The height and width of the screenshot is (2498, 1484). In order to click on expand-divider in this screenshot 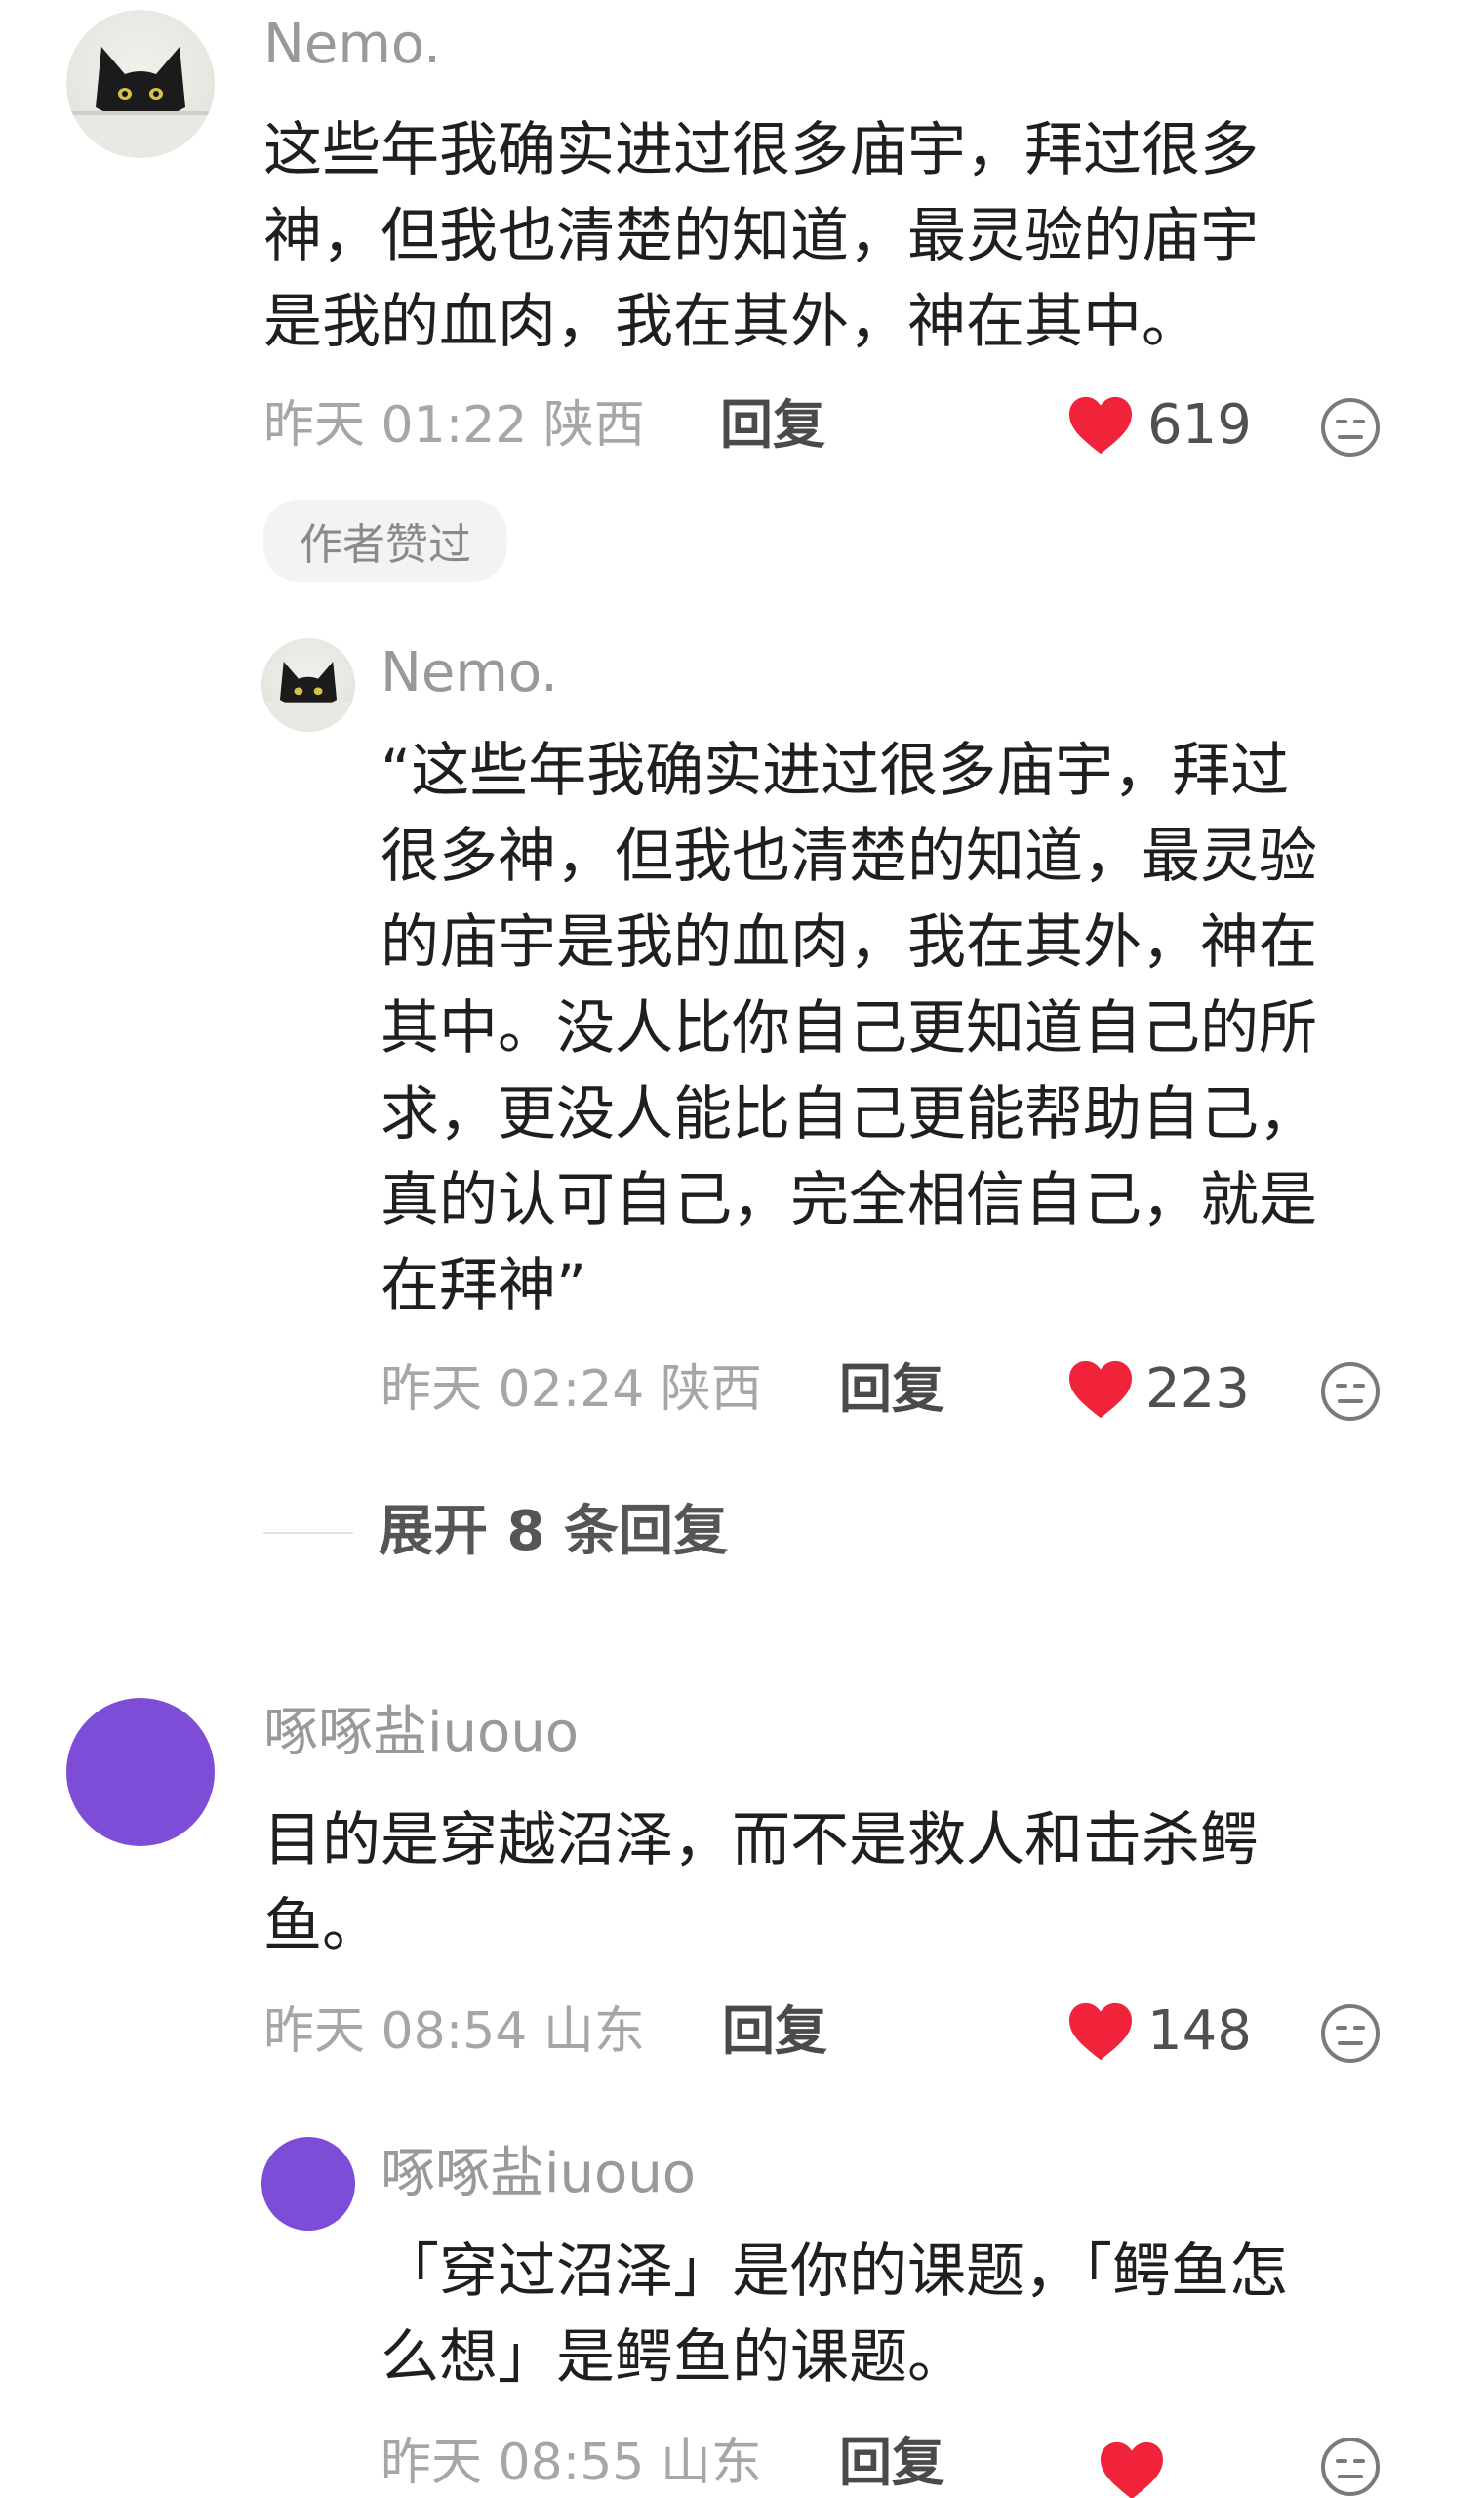, I will do `click(308, 1533)`.